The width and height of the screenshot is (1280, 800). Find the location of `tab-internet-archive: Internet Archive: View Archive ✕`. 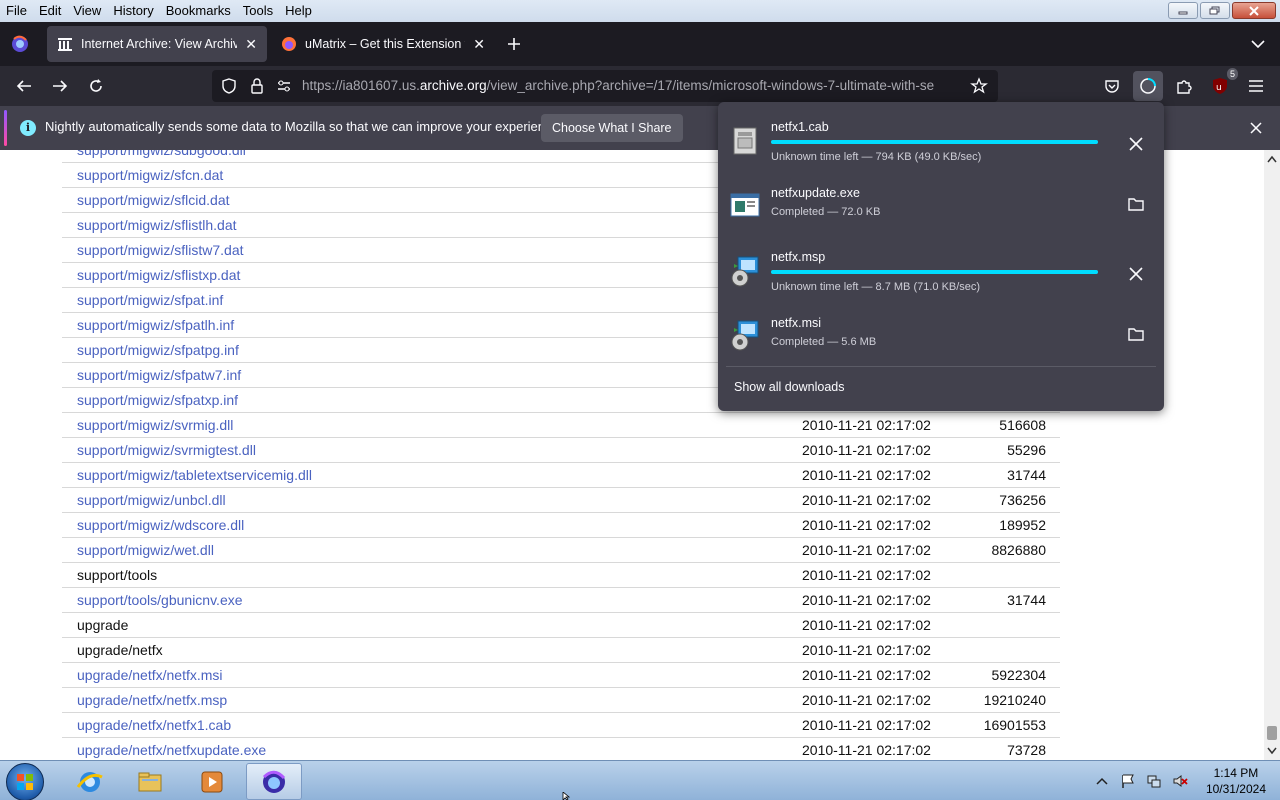

tab-internet-archive: Internet Archive: View Archive ✕ is located at coordinates (157, 44).